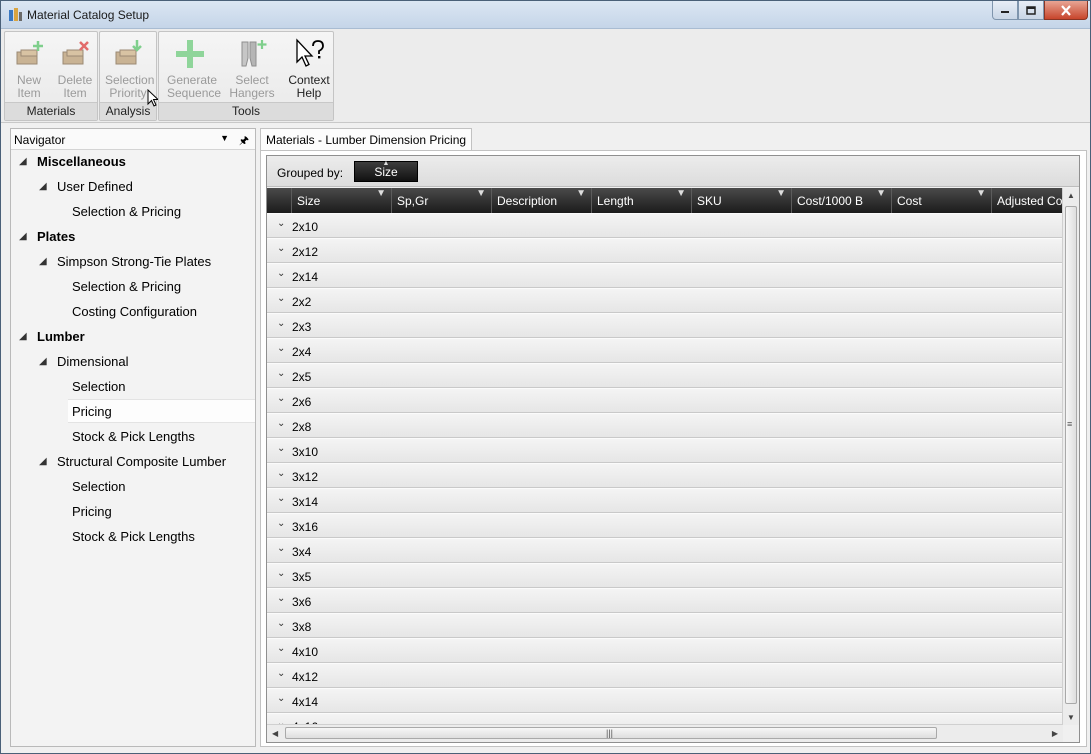 The height and width of the screenshot is (754, 1091). I want to click on scroll-left-icon: ◀, so click(275, 733).